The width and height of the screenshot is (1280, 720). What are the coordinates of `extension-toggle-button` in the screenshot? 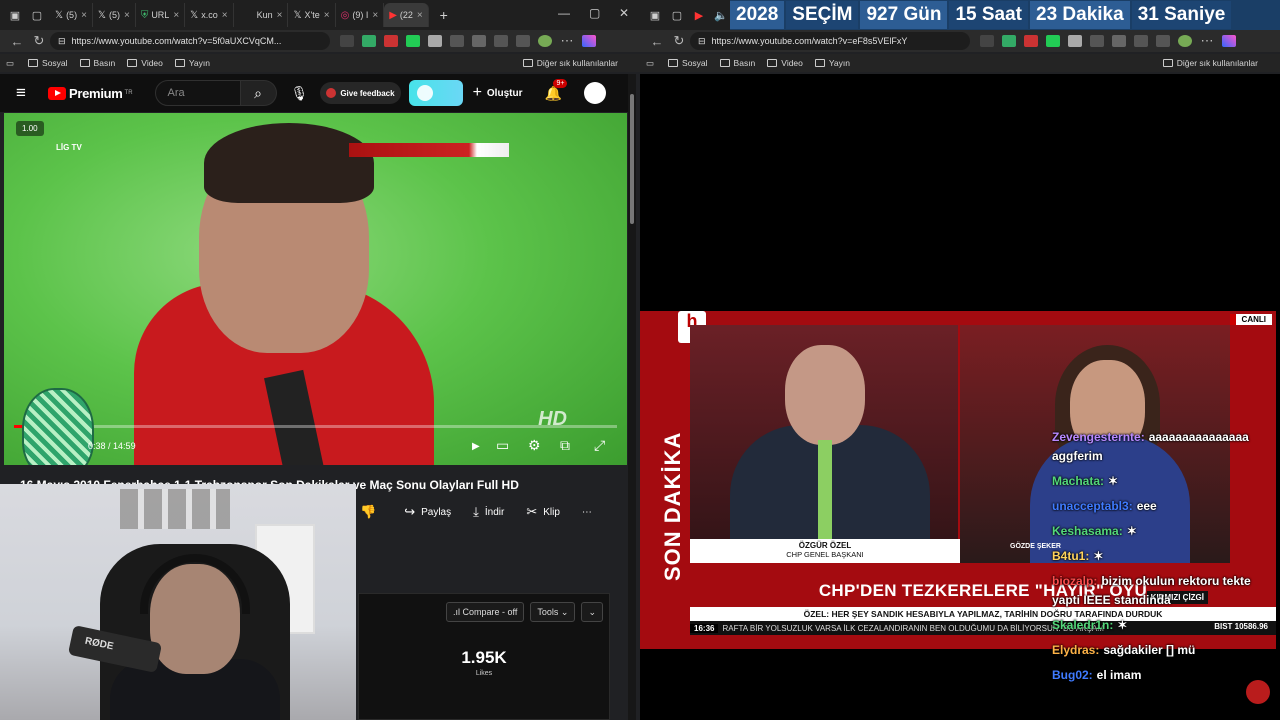 It's located at (435, 93).